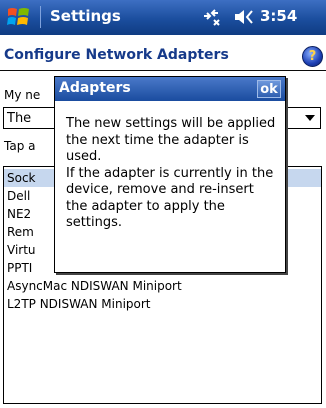  What do you see at coordinates (163, 17) in the screenshot?
I see `title-bar: Settings 3:54` at bounding box center [163, 17].